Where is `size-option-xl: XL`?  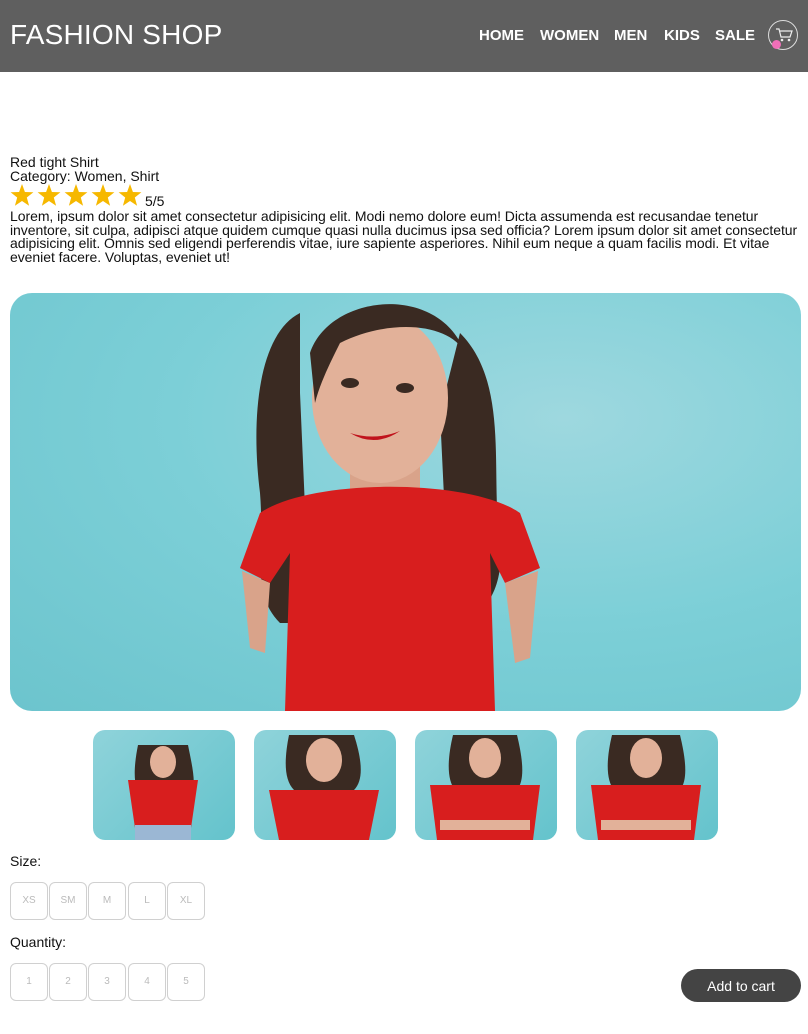
size-option-xl: XL is located at coordinates (186, 901).